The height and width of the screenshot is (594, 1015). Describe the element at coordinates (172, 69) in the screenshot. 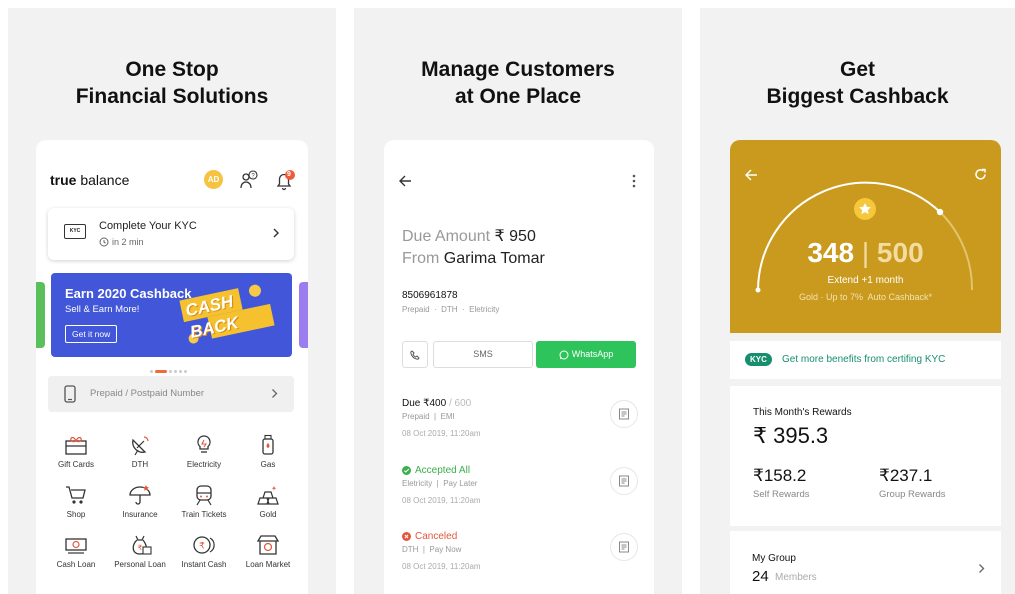

I see `headline-line-1: One Stop` at that location.